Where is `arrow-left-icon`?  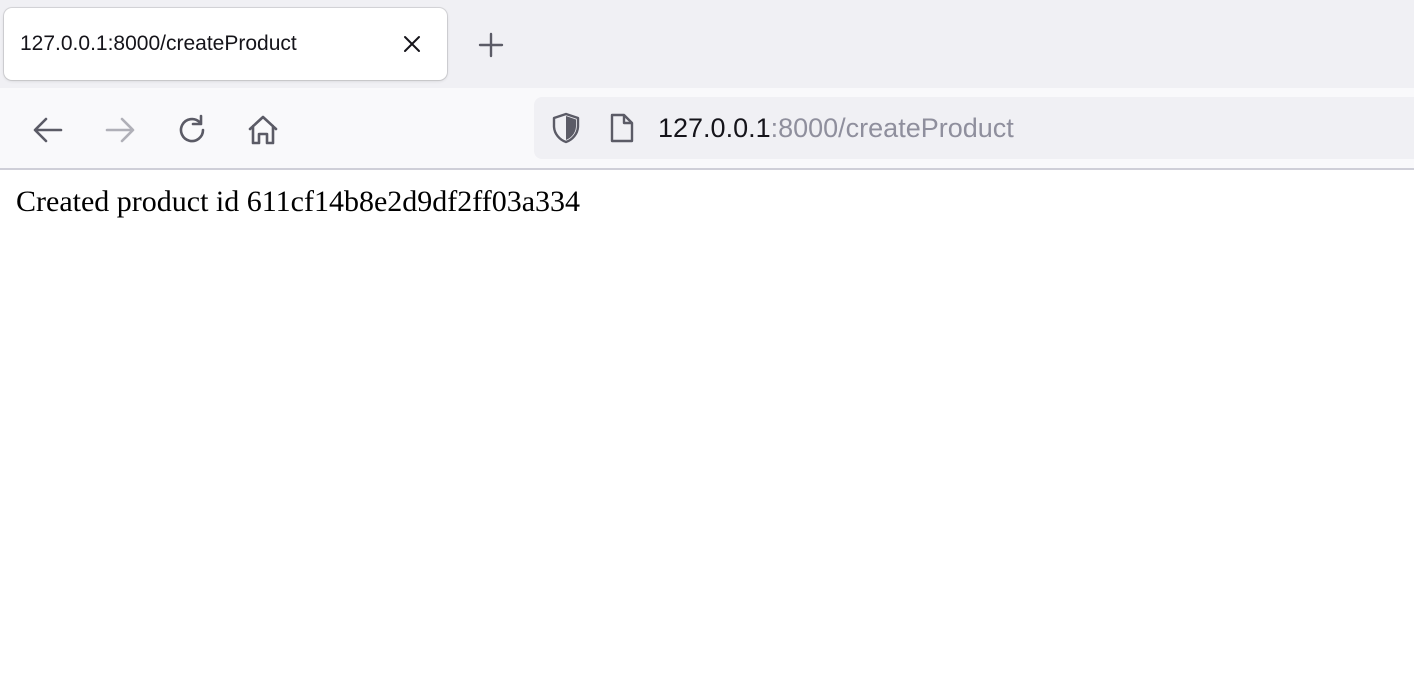
arrow-left-icon is located at coordinates (48, 130).